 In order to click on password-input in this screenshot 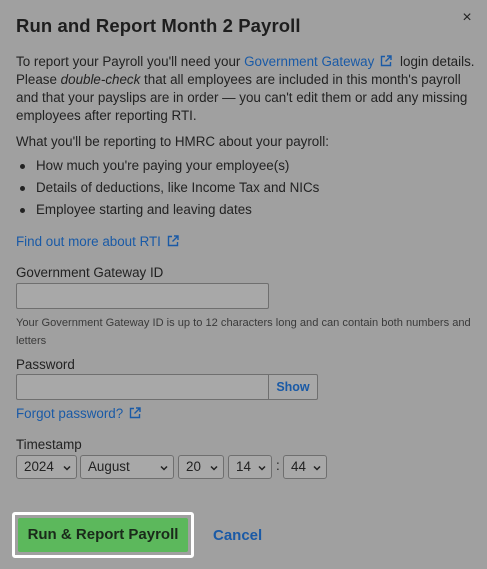, I will do `click(142, 387)`.